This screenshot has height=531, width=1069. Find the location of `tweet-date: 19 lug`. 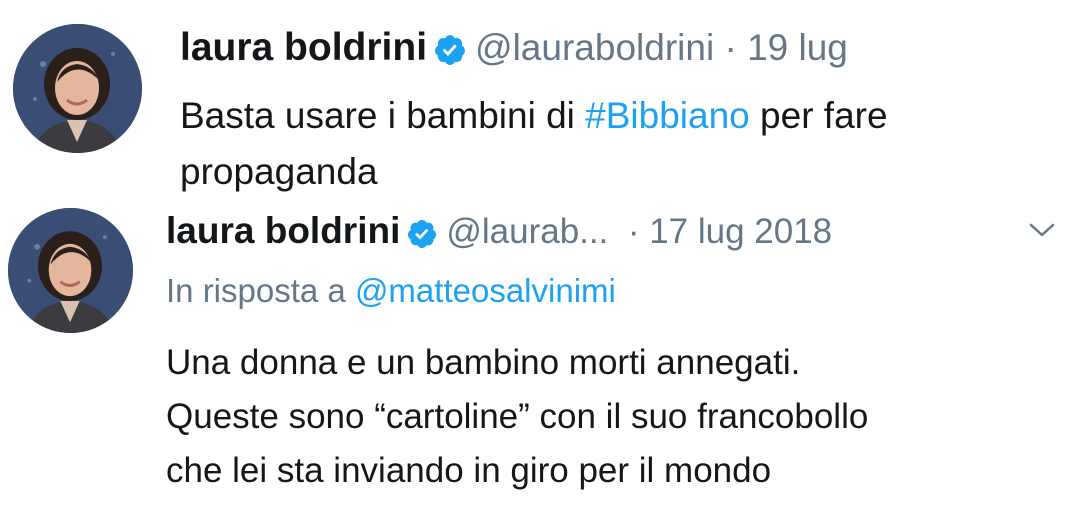

tweet-date: 19 lug is located at coordinates (797, 48).